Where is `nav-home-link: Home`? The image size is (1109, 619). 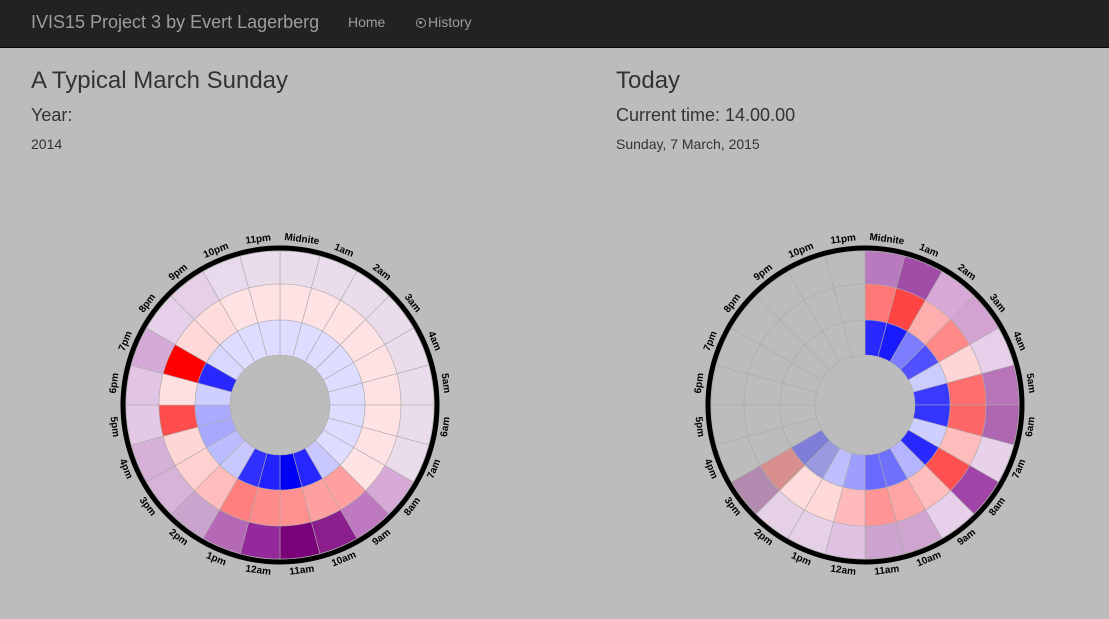 nav-home-link: Home is located at coordinates (366, 22).